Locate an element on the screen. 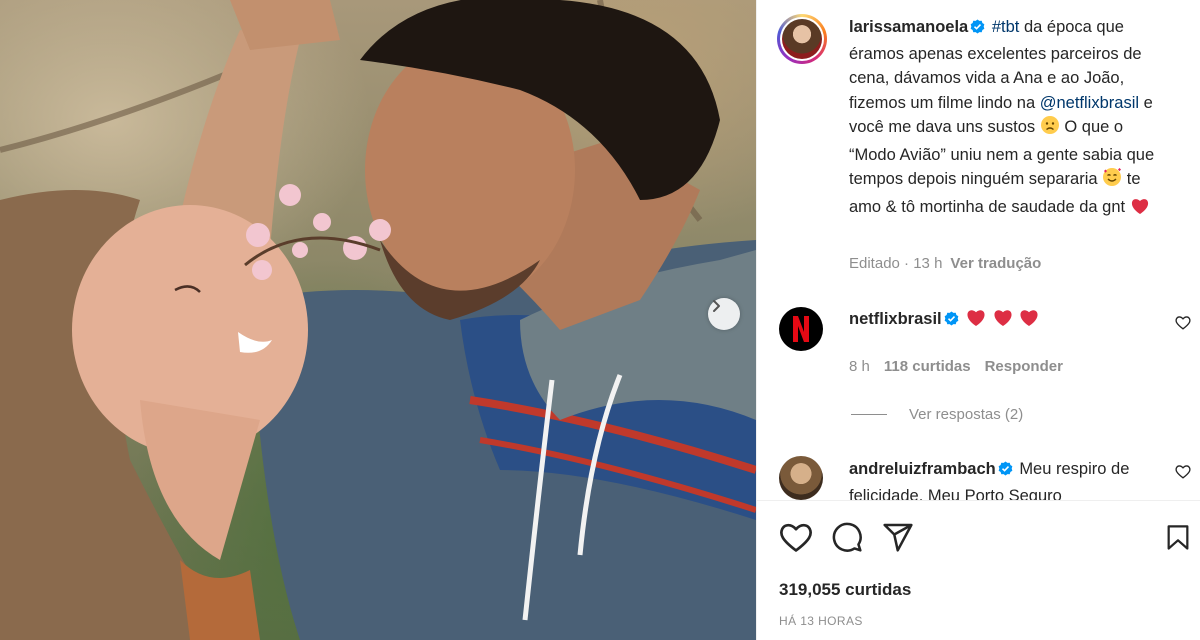  post-timestamp: HÁ 13 HORAS is located at coordinates (821, 621).